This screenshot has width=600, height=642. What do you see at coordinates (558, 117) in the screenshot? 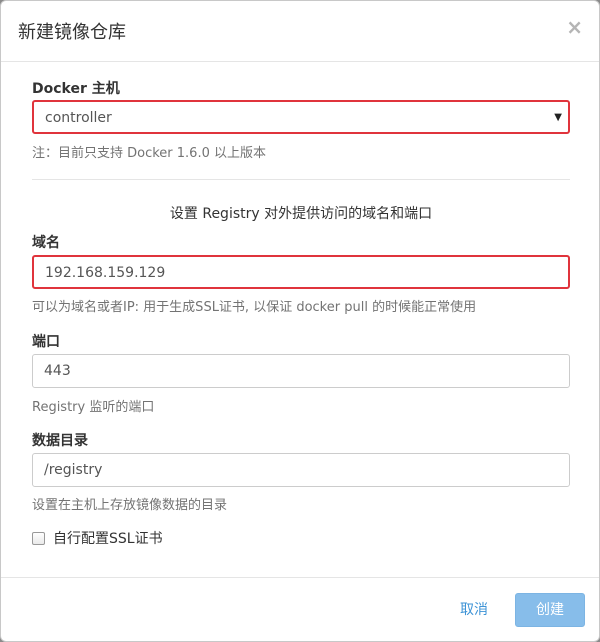
I see `dropdown-arrow-icon: ▼` at bounding box center [558, 117].